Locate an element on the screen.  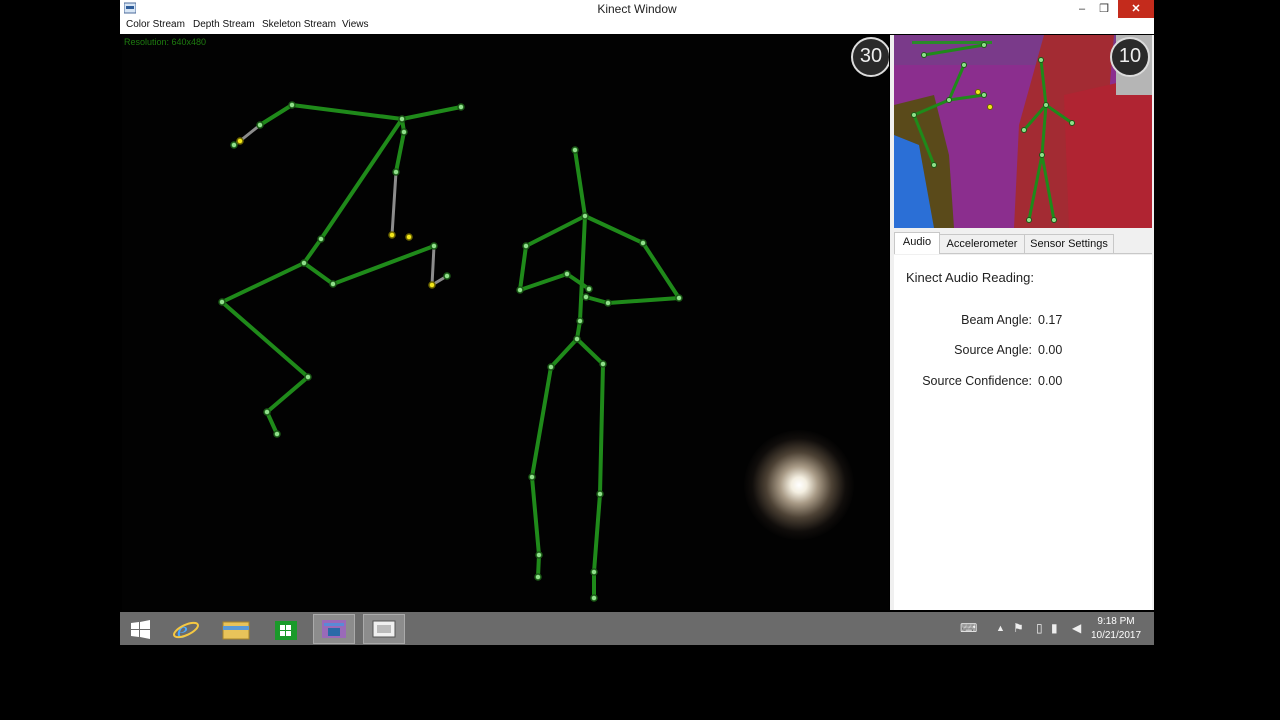
audio-heading: Kinect Audio Reading: is located at coordinates (970, 277).